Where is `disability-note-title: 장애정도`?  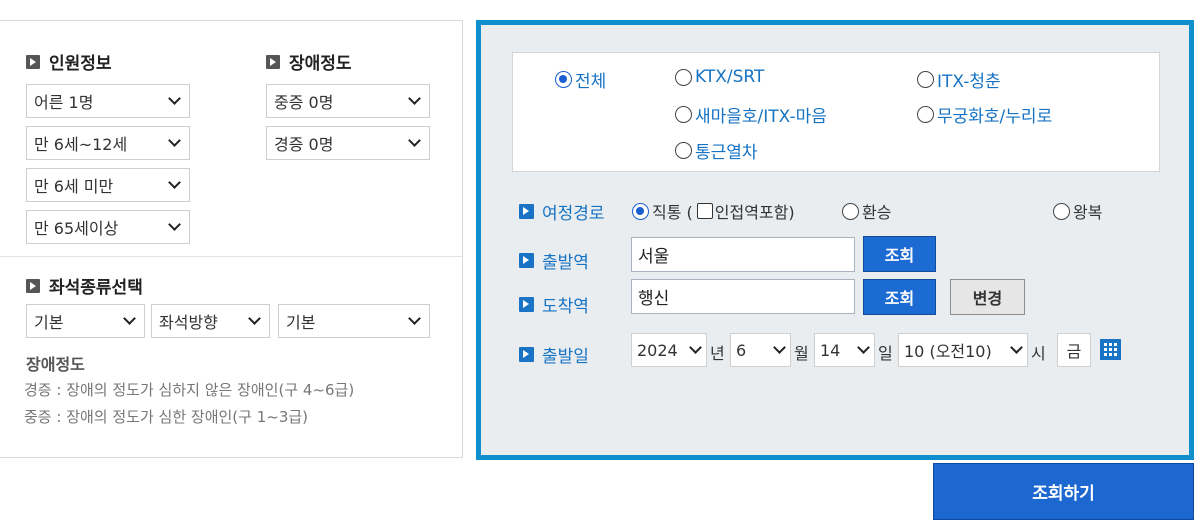
disability-note-title: 장애정도 is located at coordinates (55, 364).